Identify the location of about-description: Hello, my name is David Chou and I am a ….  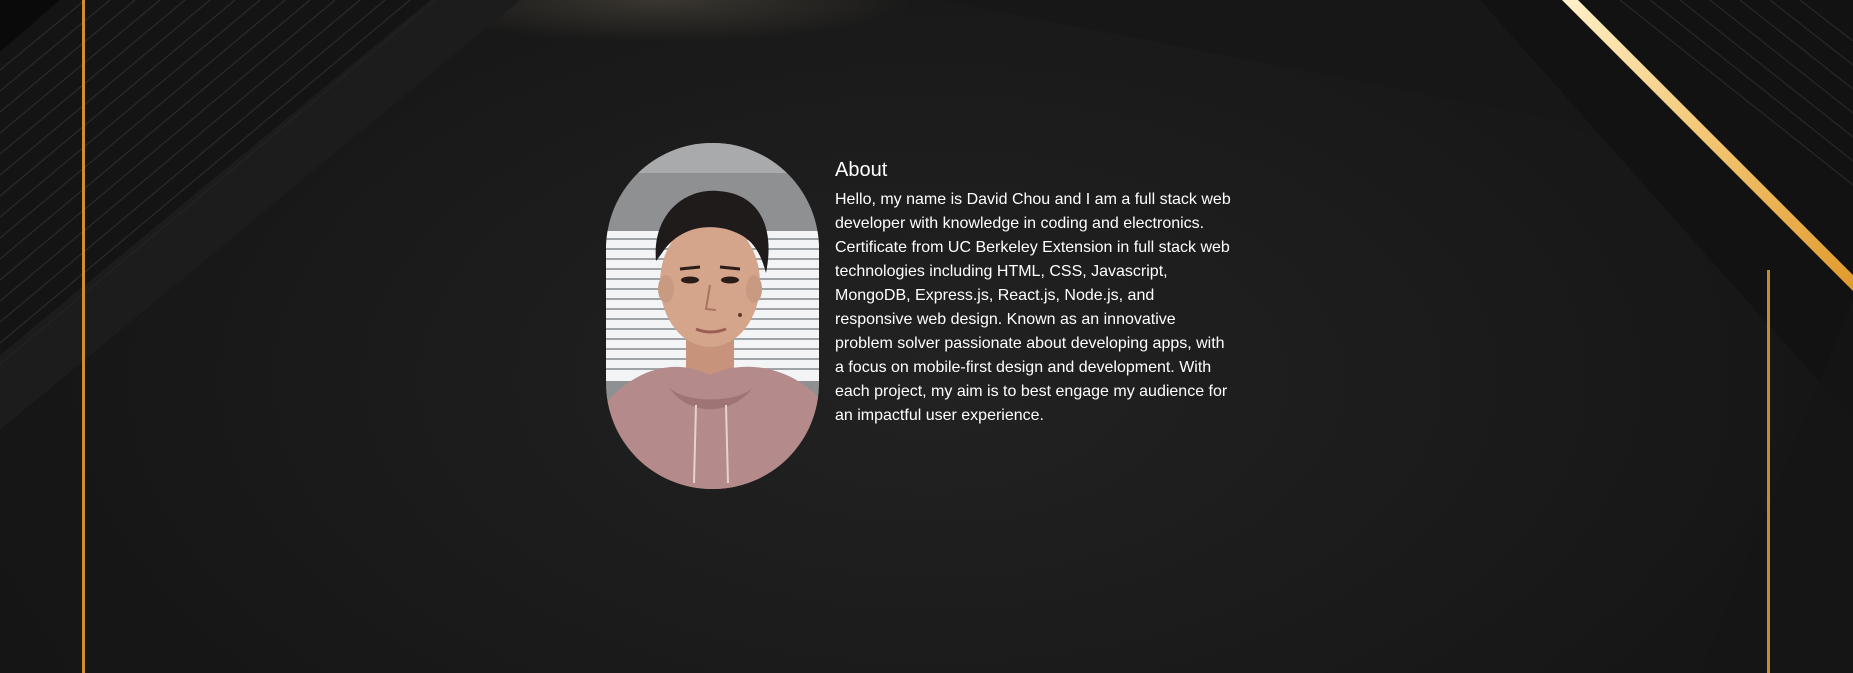
(1033, 307).